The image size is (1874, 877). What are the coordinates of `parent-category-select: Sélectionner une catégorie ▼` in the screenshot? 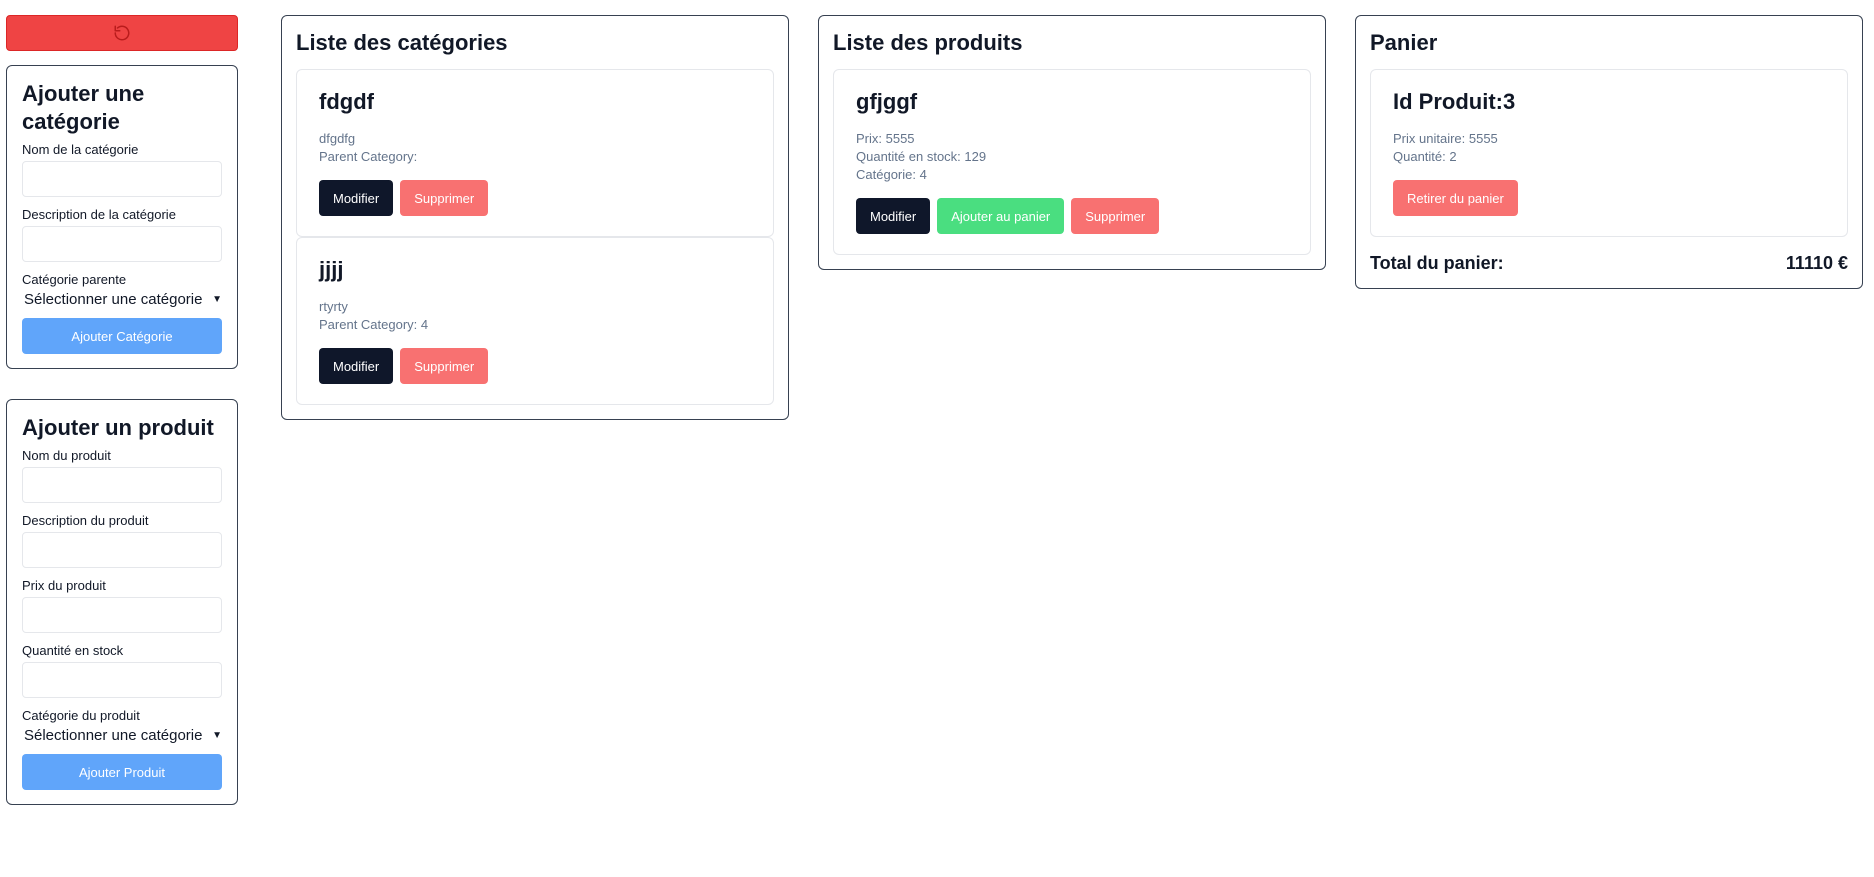 It's located at (122, 299).